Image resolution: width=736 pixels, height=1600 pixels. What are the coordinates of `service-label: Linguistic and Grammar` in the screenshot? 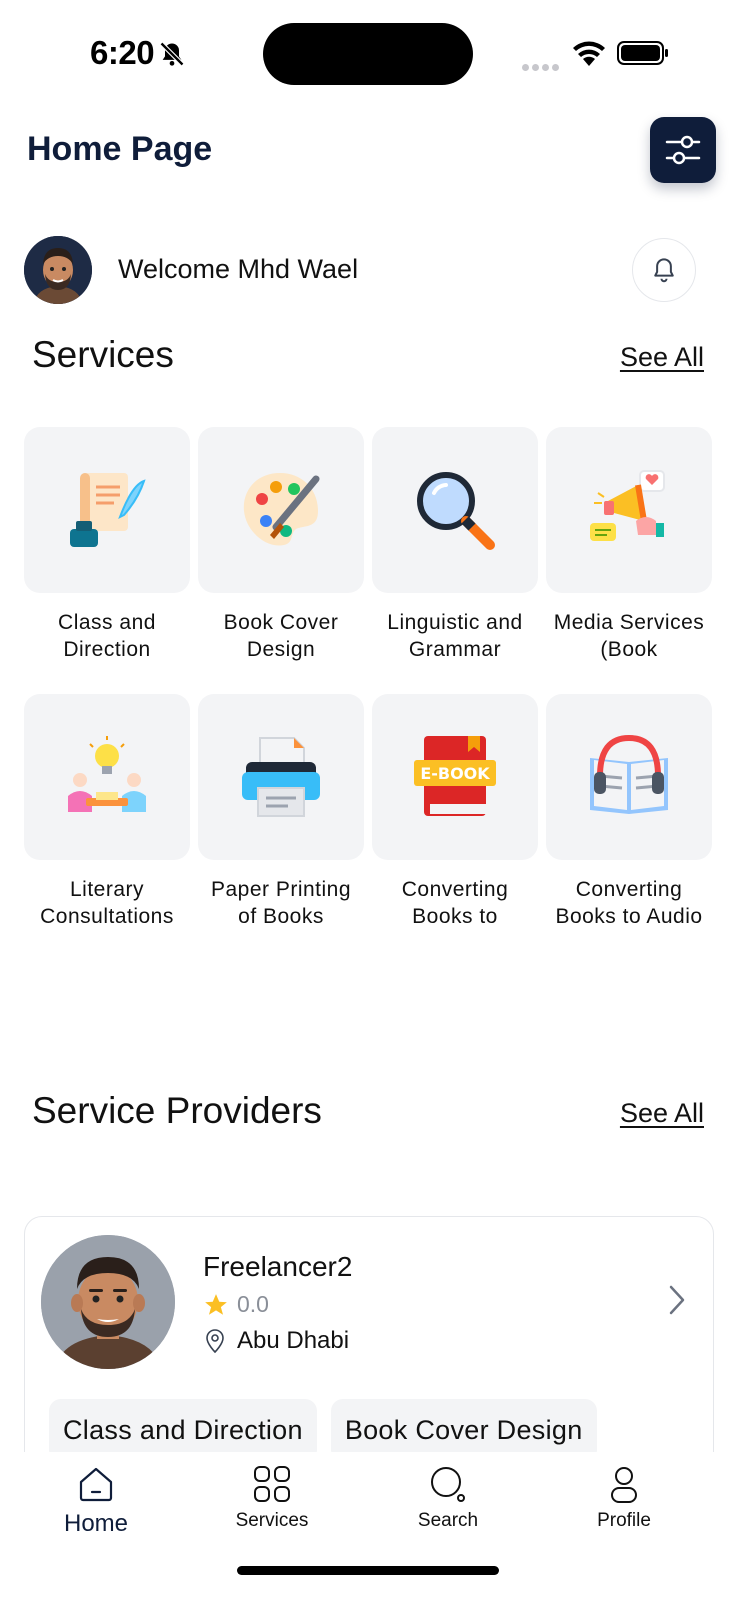 It's located at (455, 636).